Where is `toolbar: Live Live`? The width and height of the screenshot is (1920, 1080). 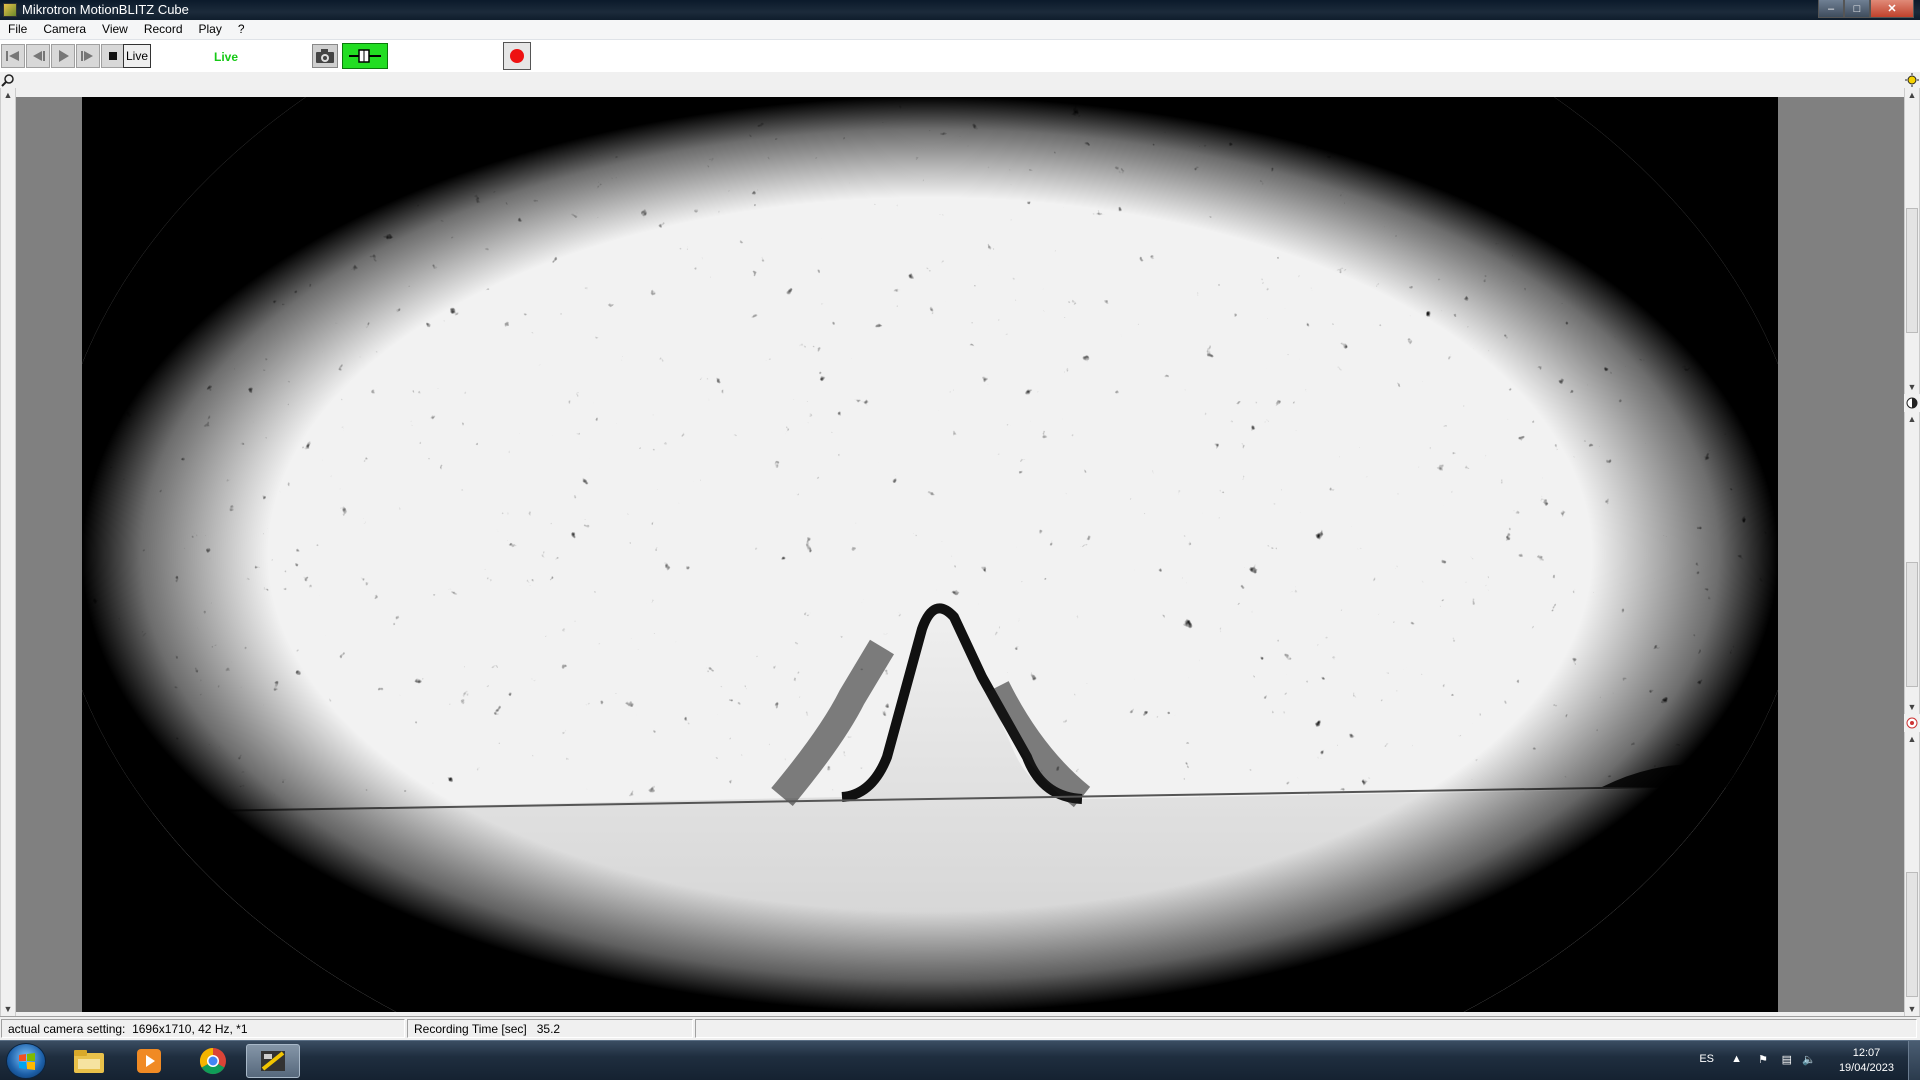
toolbar: Live Live is located at coordinates (960, 56).